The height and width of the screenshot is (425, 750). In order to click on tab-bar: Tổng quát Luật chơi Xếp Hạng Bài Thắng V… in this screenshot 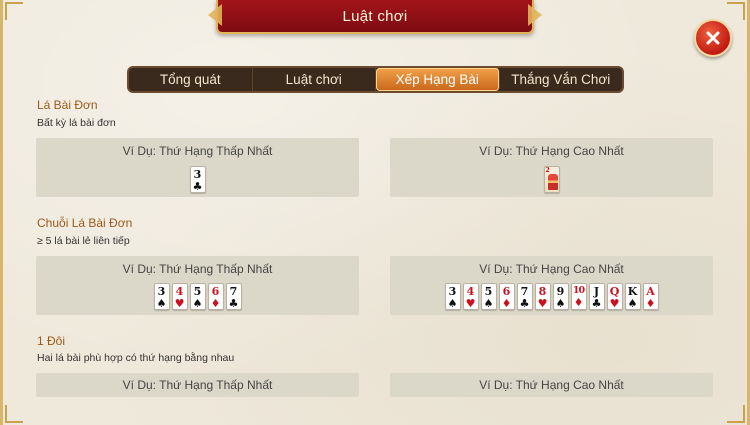, I will do `click(375, 79)`.